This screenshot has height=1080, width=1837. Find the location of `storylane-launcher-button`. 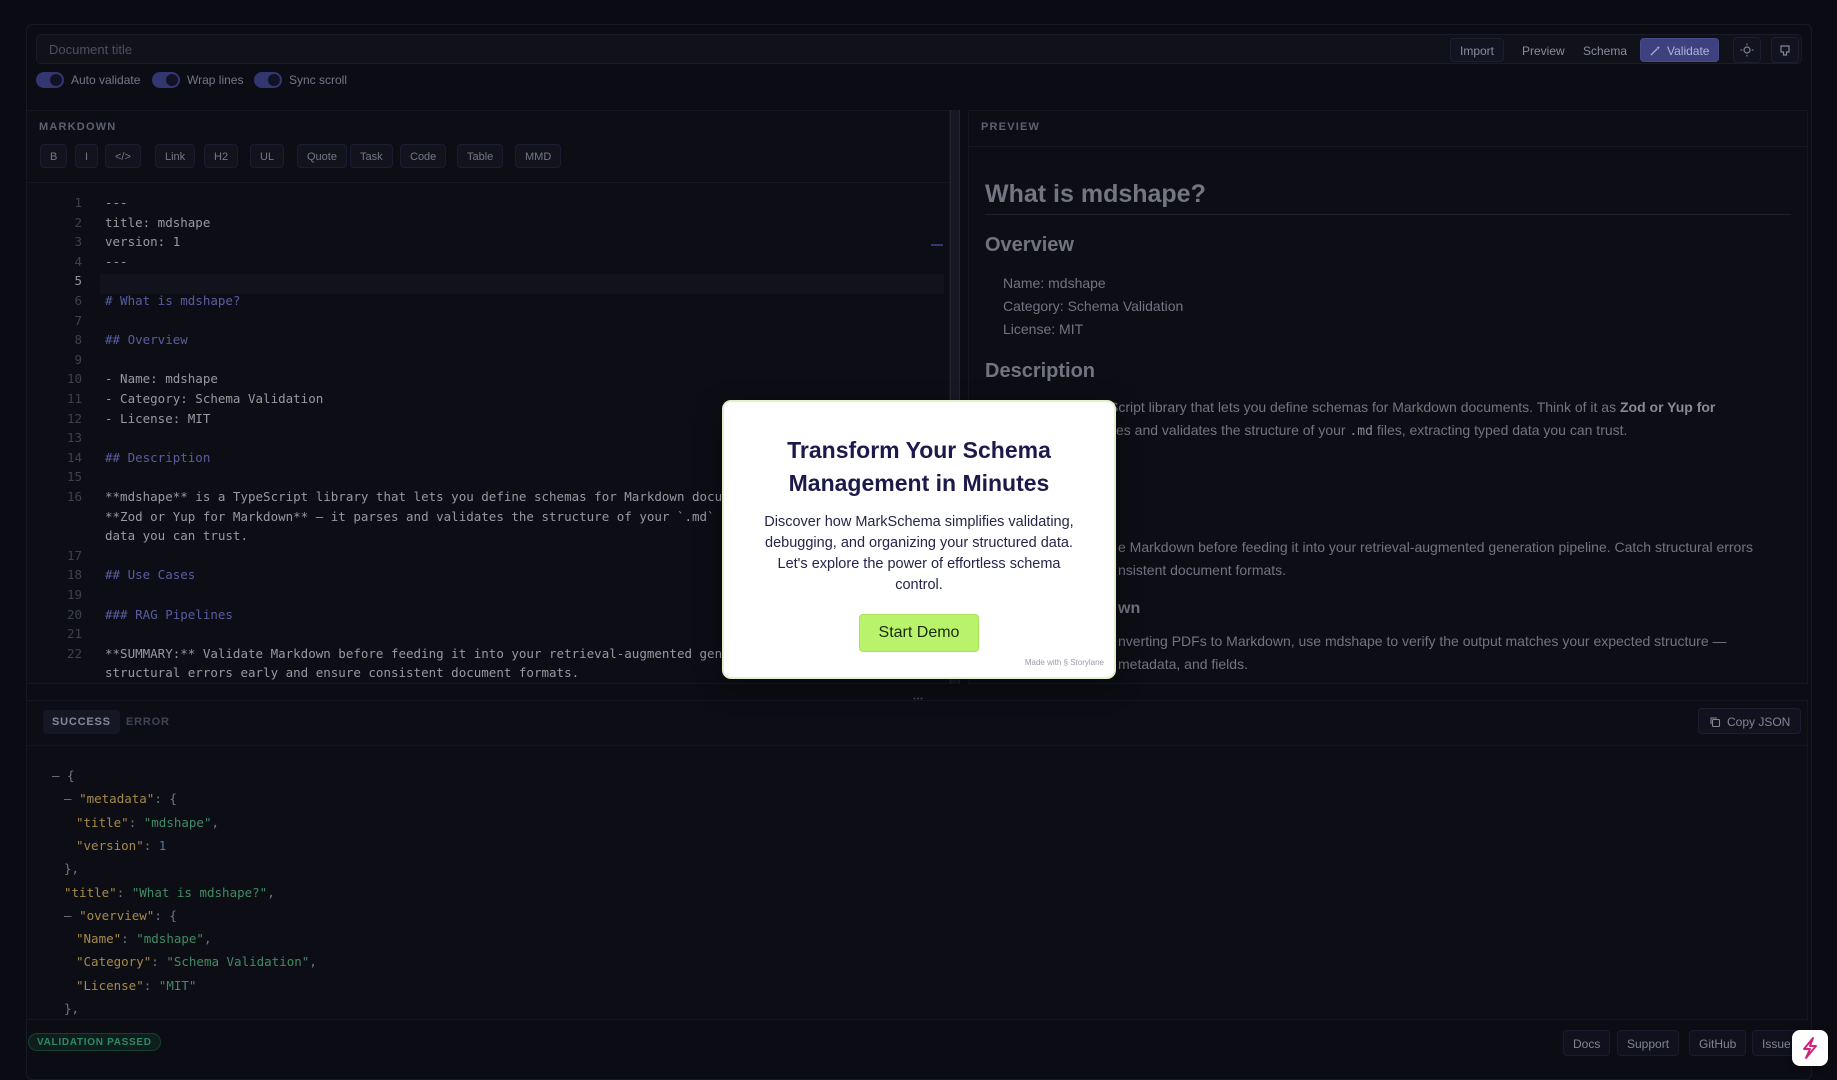

storylane-launcher-button is located at coordinates (1810, 1048).